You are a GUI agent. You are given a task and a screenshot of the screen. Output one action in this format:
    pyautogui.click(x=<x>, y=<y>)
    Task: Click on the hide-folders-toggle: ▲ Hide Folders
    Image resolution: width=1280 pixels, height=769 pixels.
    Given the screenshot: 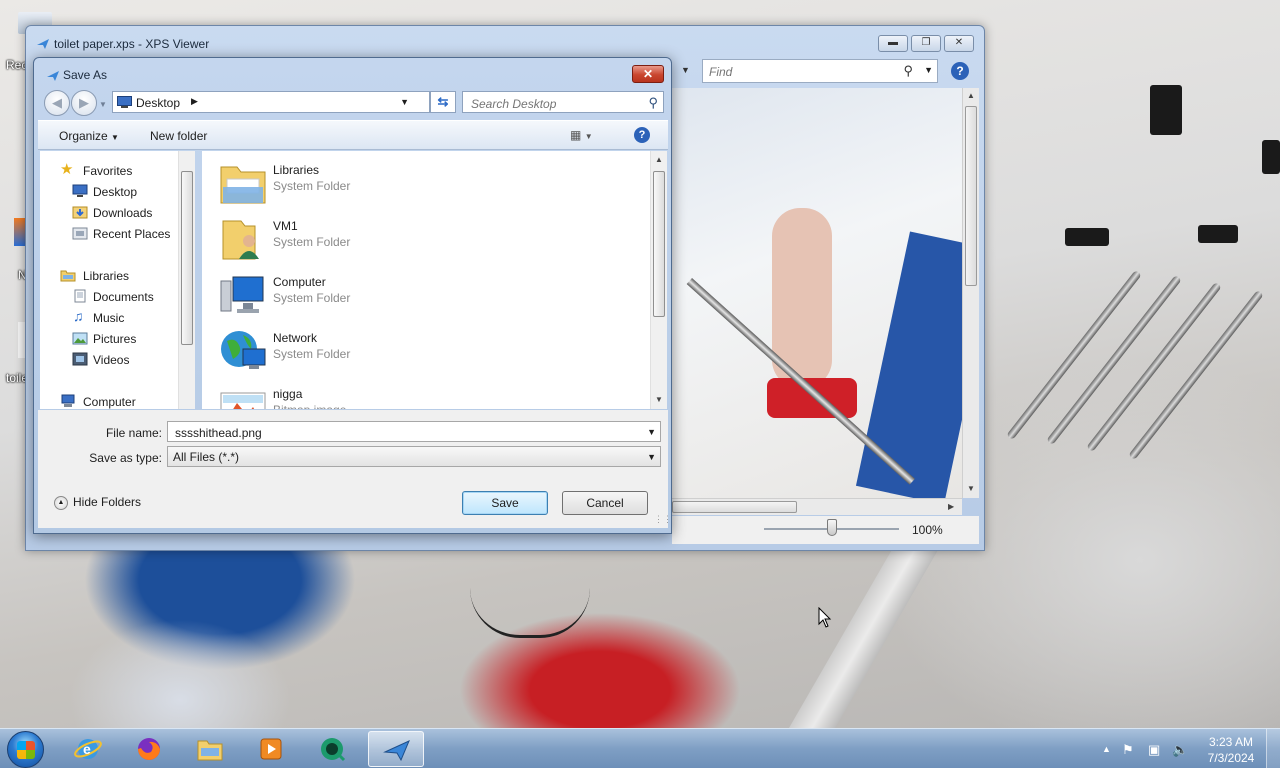 What is the action you would take?
    pyautogui.click(x=97, y=502)
    